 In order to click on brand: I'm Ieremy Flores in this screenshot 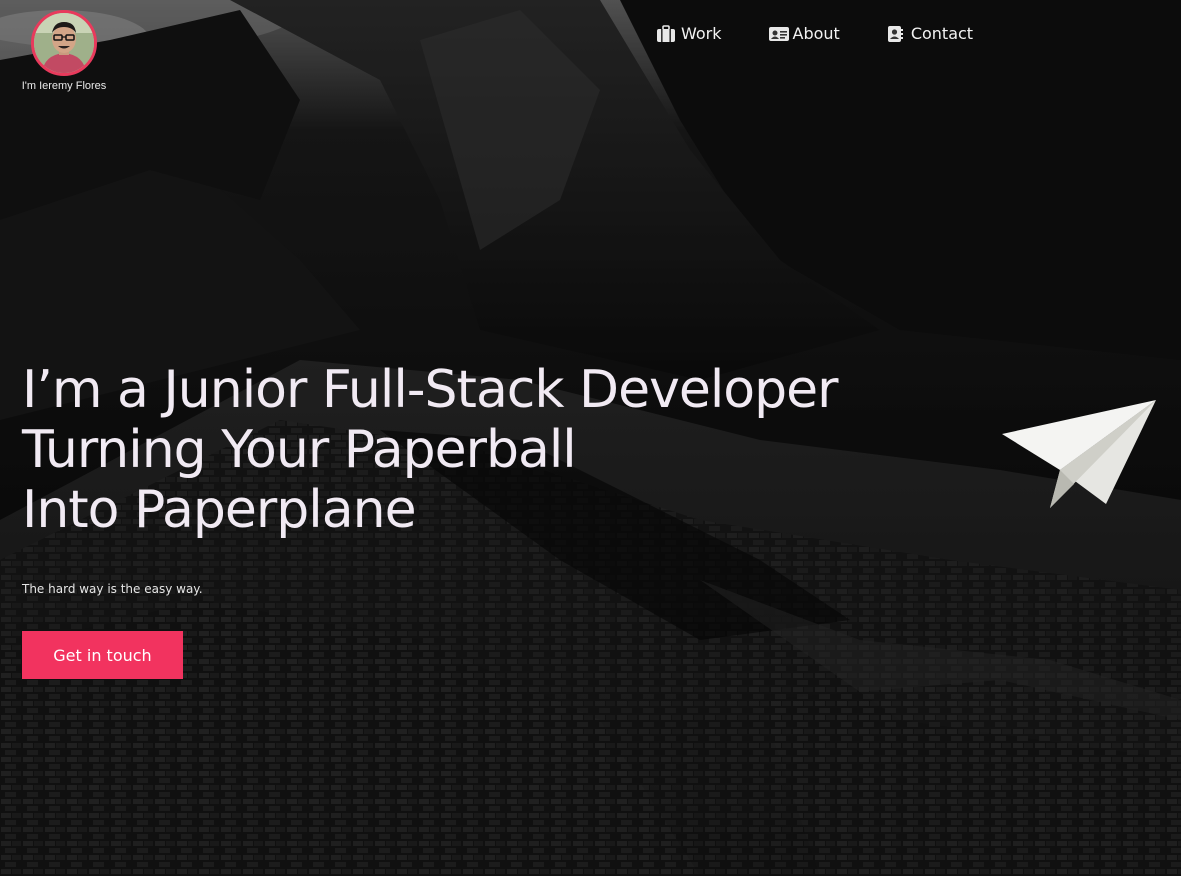, I will do `click(64, 51)`.